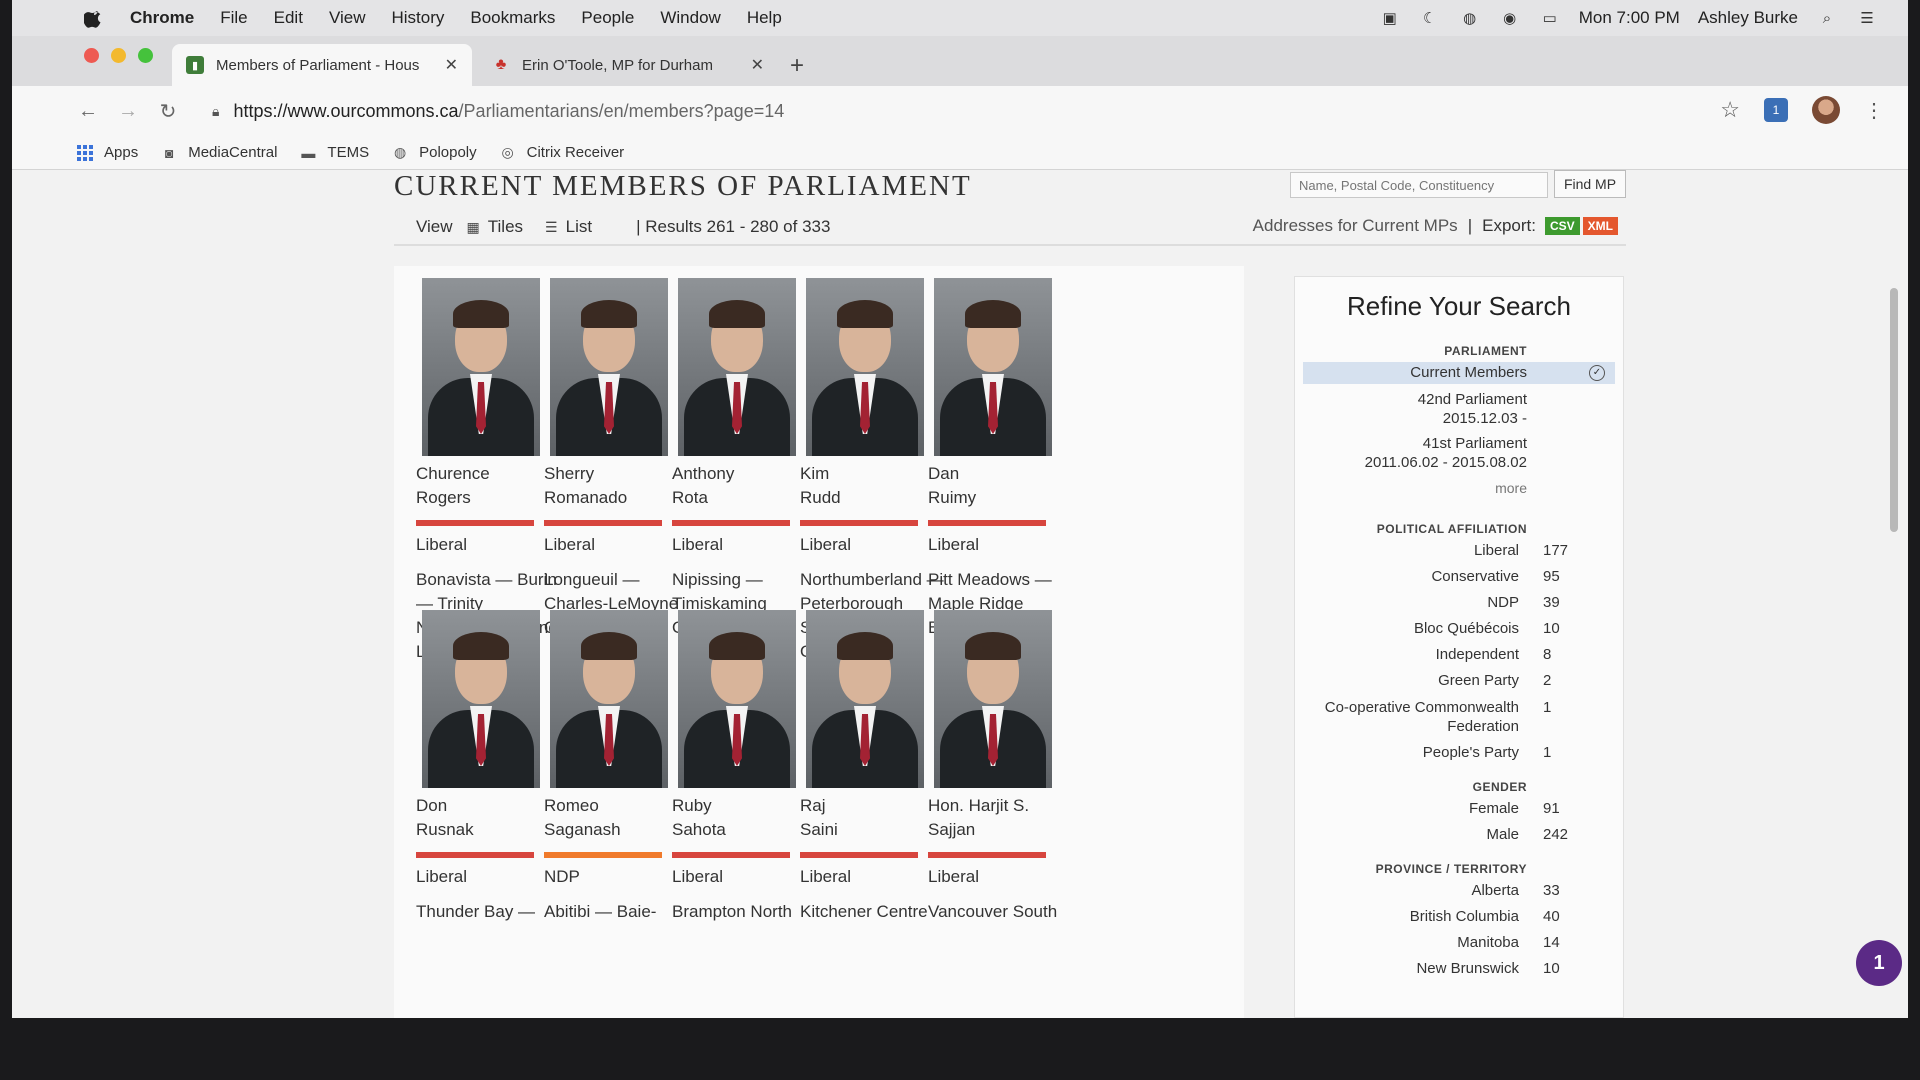 The height and width of the screenshot is (1080, 1920). I want to click on bookmark-tems: ▬ TEMS, so click(334, 152).